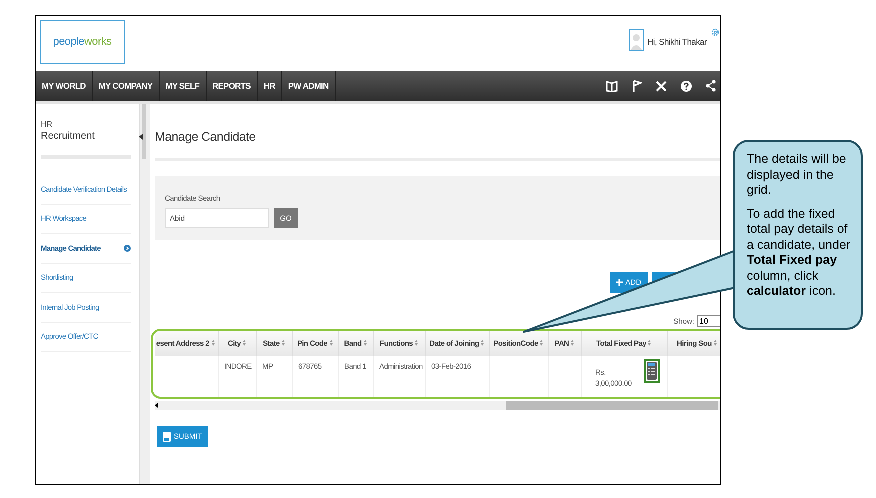  I want to click on horizontal-scrollbar, so click(437, 405).